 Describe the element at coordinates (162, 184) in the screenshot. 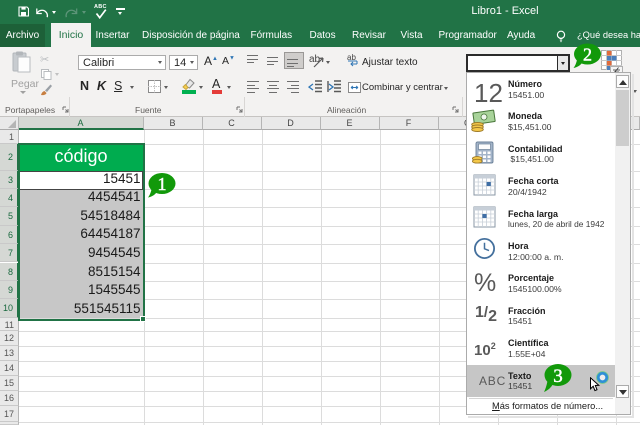

I see `svg-text: 1` at that location.